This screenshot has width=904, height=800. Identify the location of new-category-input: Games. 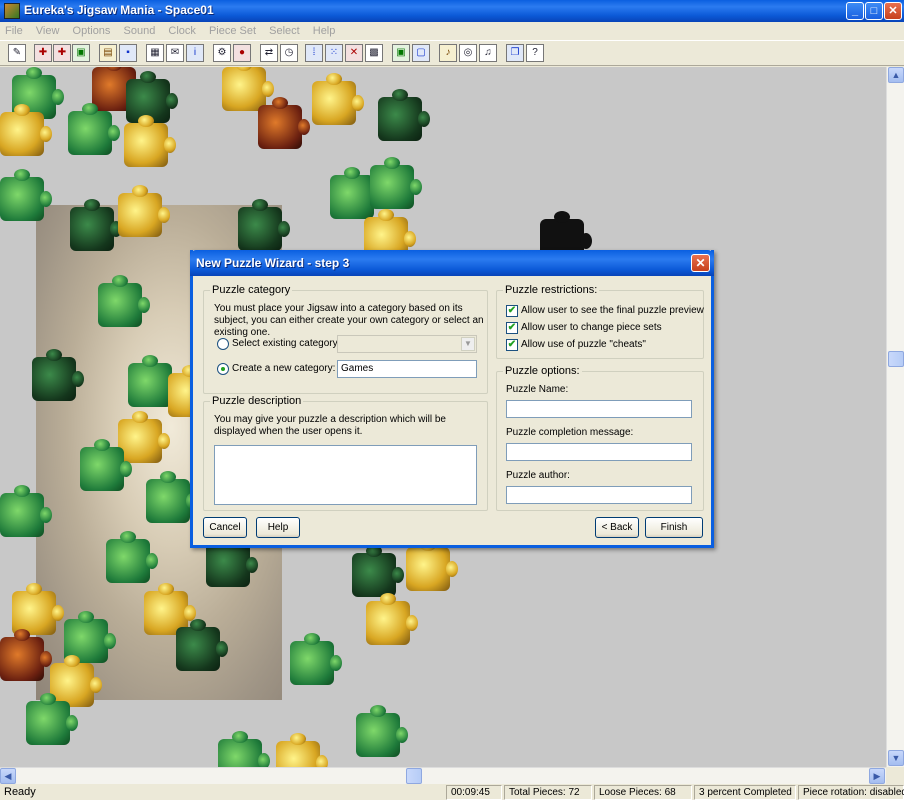
(407, 369).